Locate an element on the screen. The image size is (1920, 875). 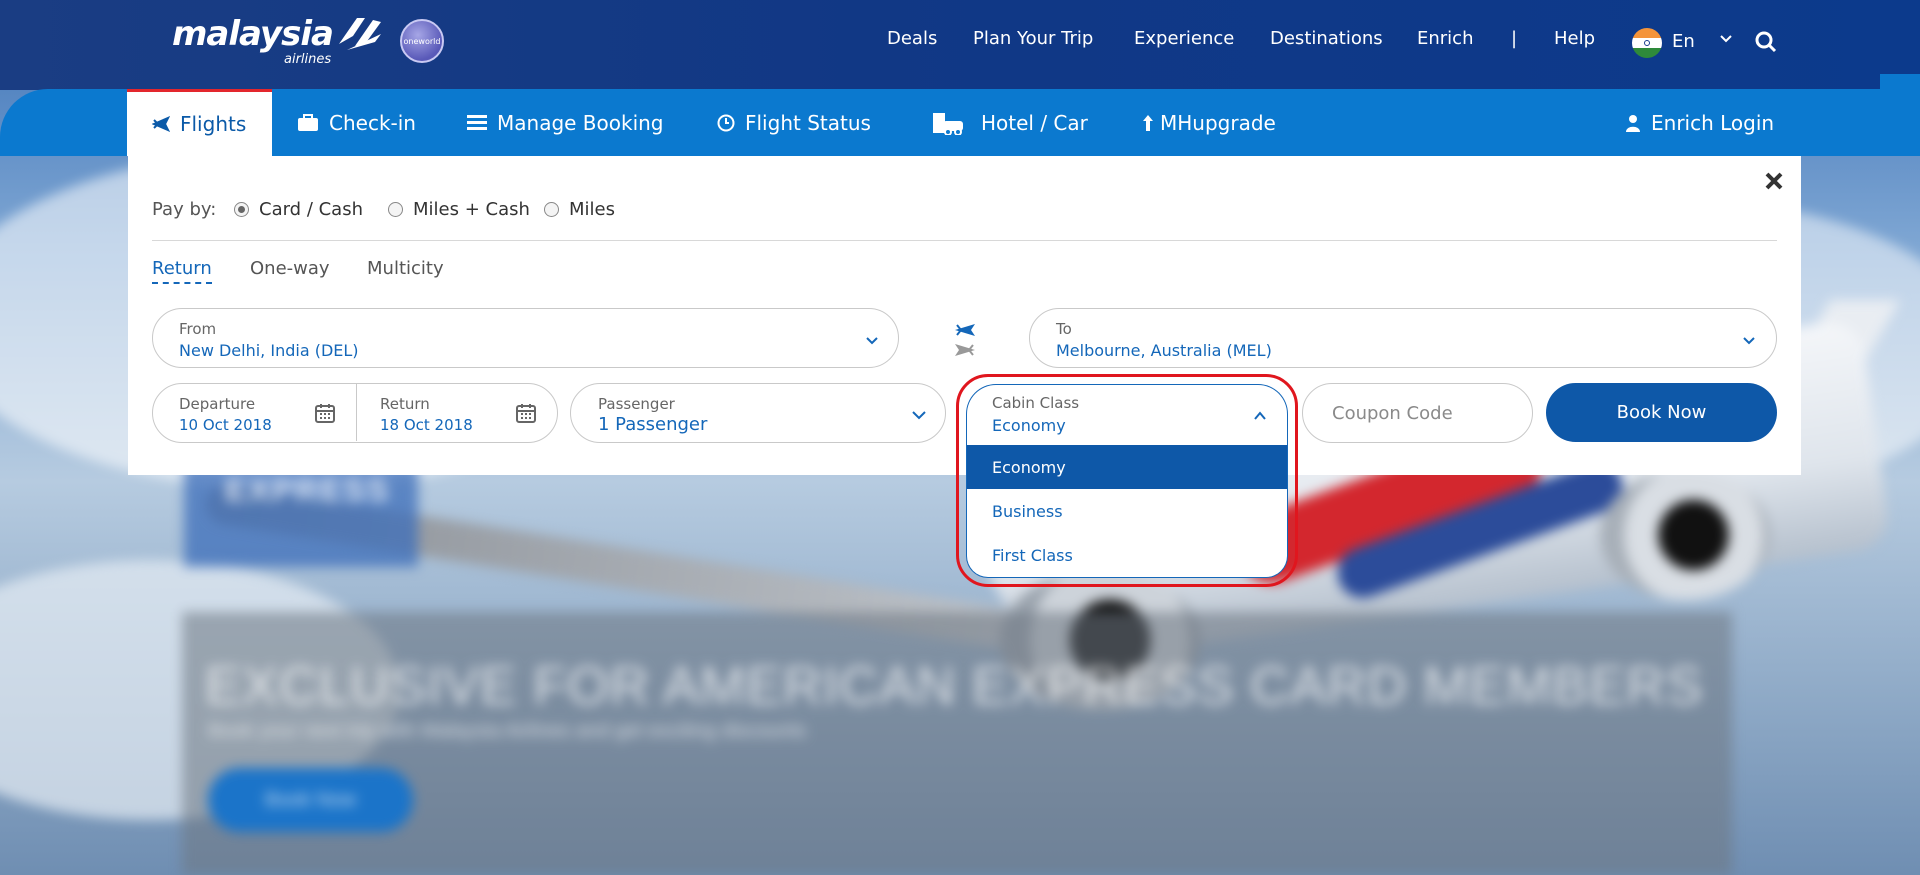
departure-field: Departure 10 Oct 2018 is located at coordinates (254, 413).